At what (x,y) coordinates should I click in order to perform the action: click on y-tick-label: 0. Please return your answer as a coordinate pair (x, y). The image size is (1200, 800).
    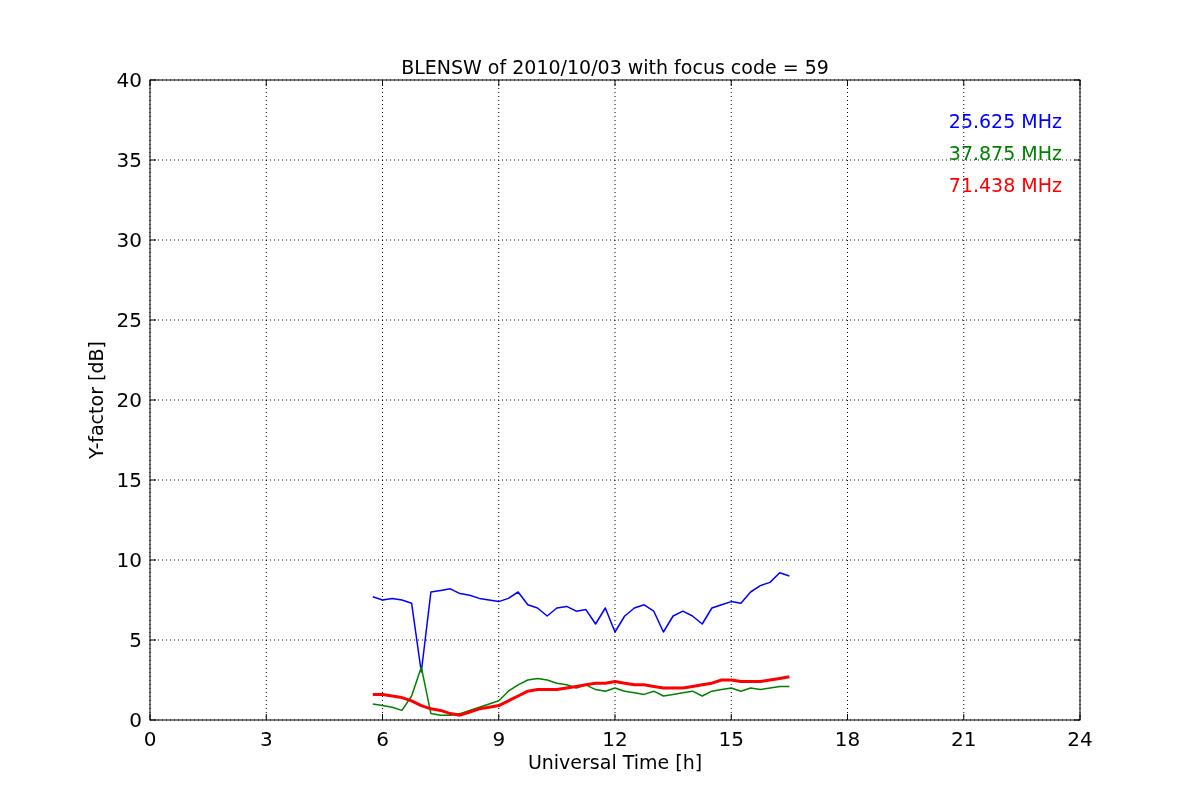
    Looking at the image, I should click on (135, 720).